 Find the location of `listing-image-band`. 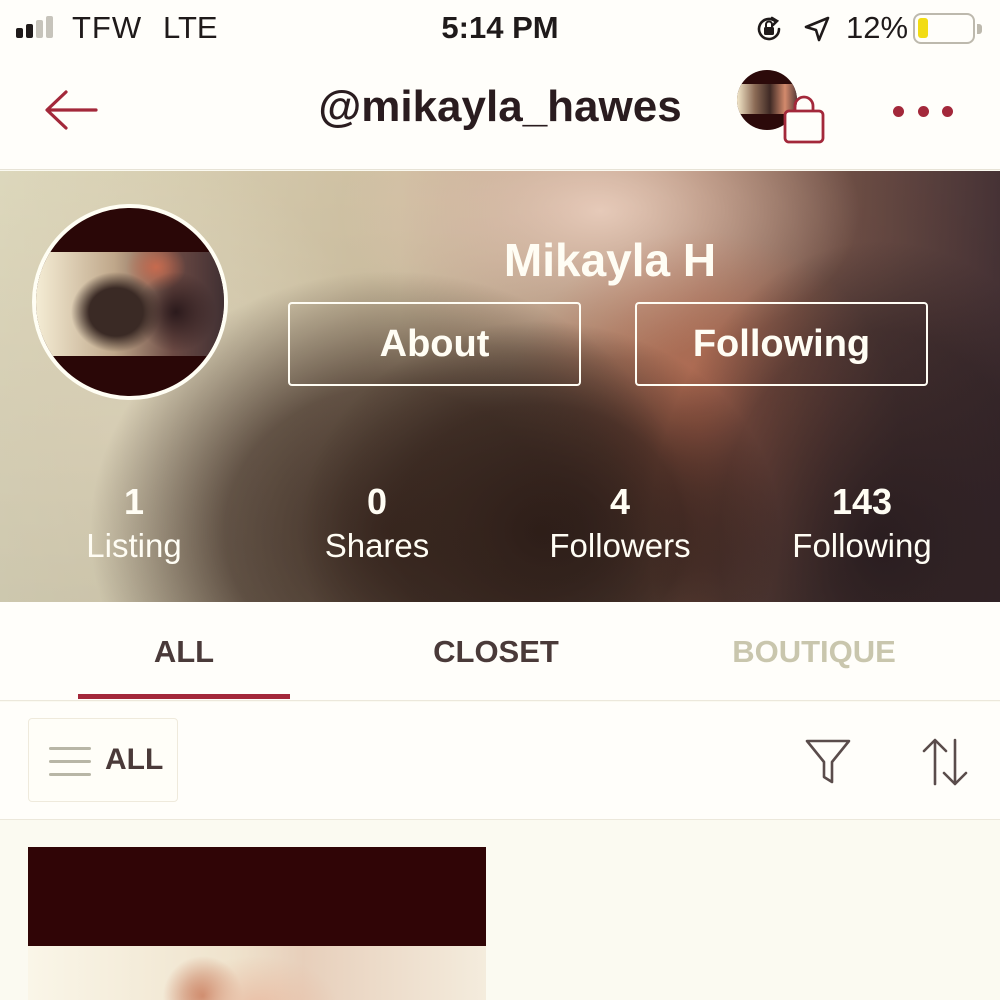

listing-image-band is located at coordinates (257, 896).